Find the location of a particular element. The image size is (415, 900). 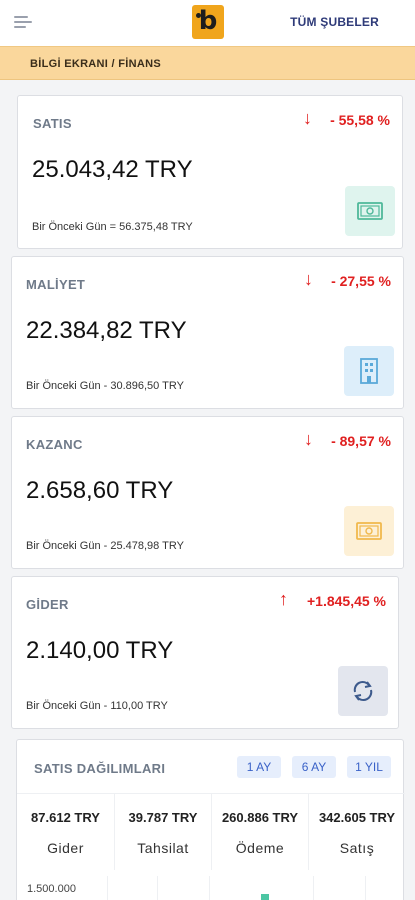

chart-bar is located at coordinates (265, 897).